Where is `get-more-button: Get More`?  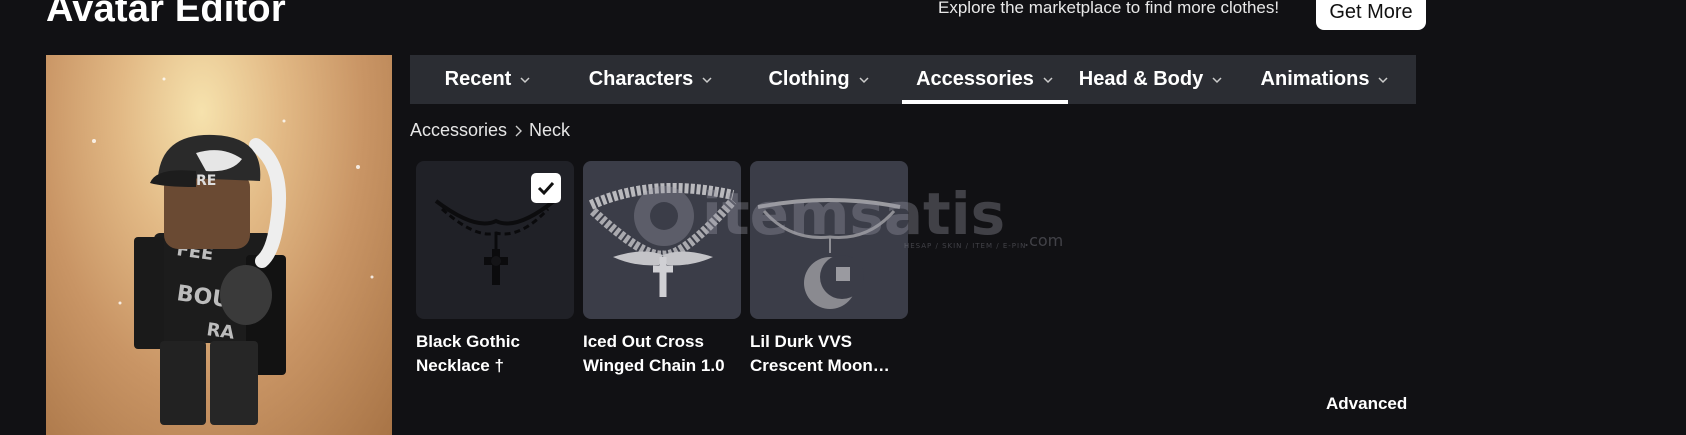 get-more-button: Get More is located at coordinates (1371, 15).